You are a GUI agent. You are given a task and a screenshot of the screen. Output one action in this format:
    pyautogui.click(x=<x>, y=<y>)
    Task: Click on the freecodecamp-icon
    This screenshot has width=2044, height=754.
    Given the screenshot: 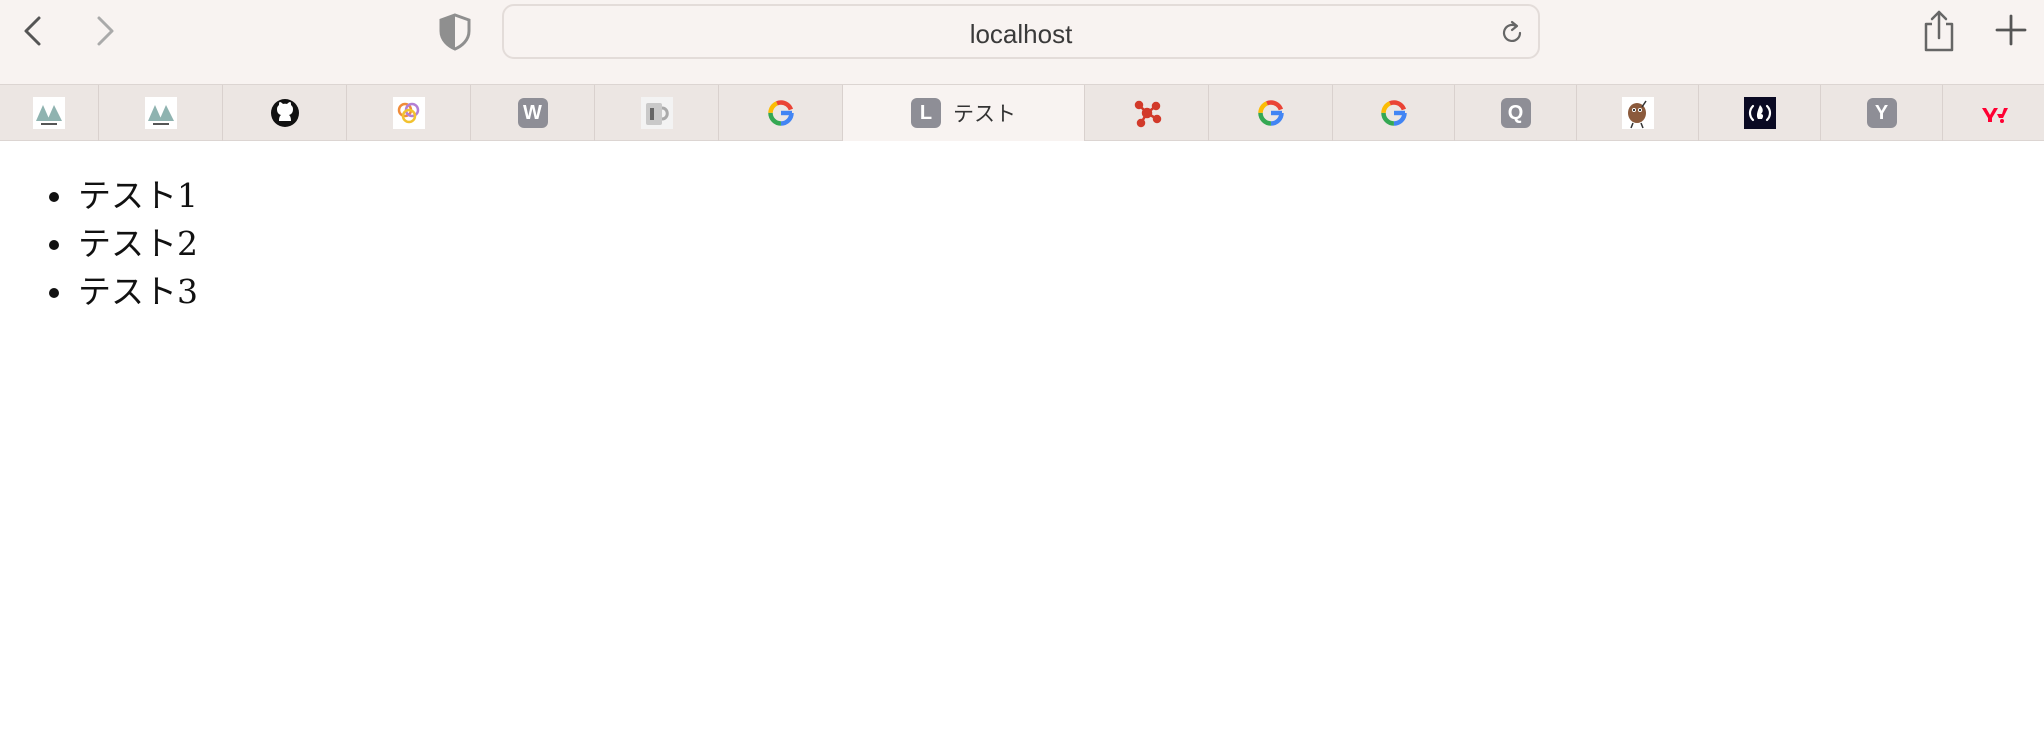 What is the action you would take?
    pyautogui.click(x=1759, y=113)
    